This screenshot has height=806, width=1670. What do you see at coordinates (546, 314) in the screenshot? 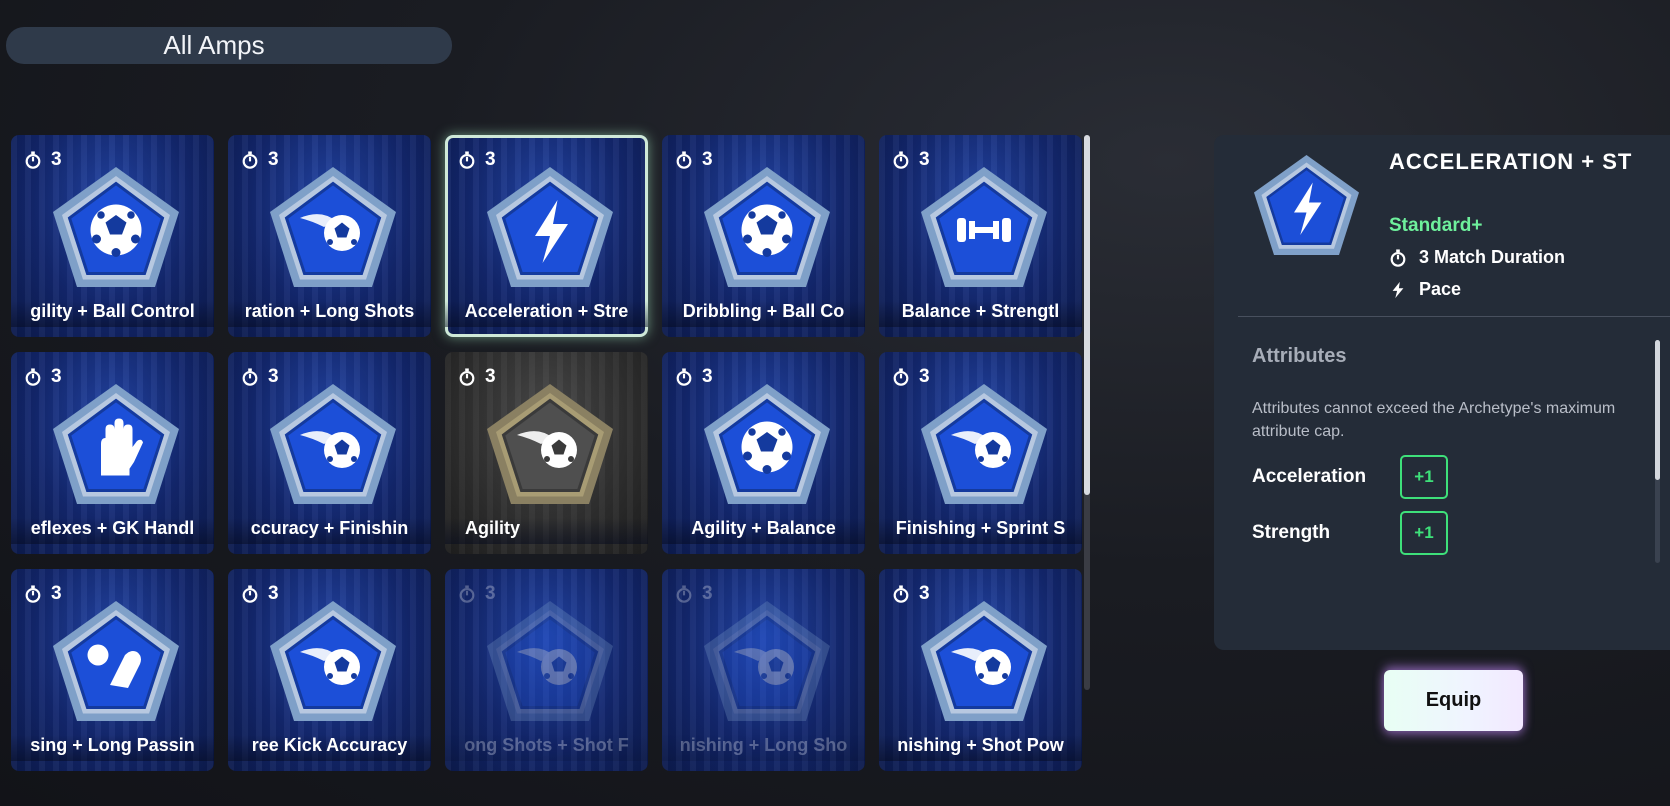
I see `amp-label: Acceleration + Stre` at bounding box center [546, 314].